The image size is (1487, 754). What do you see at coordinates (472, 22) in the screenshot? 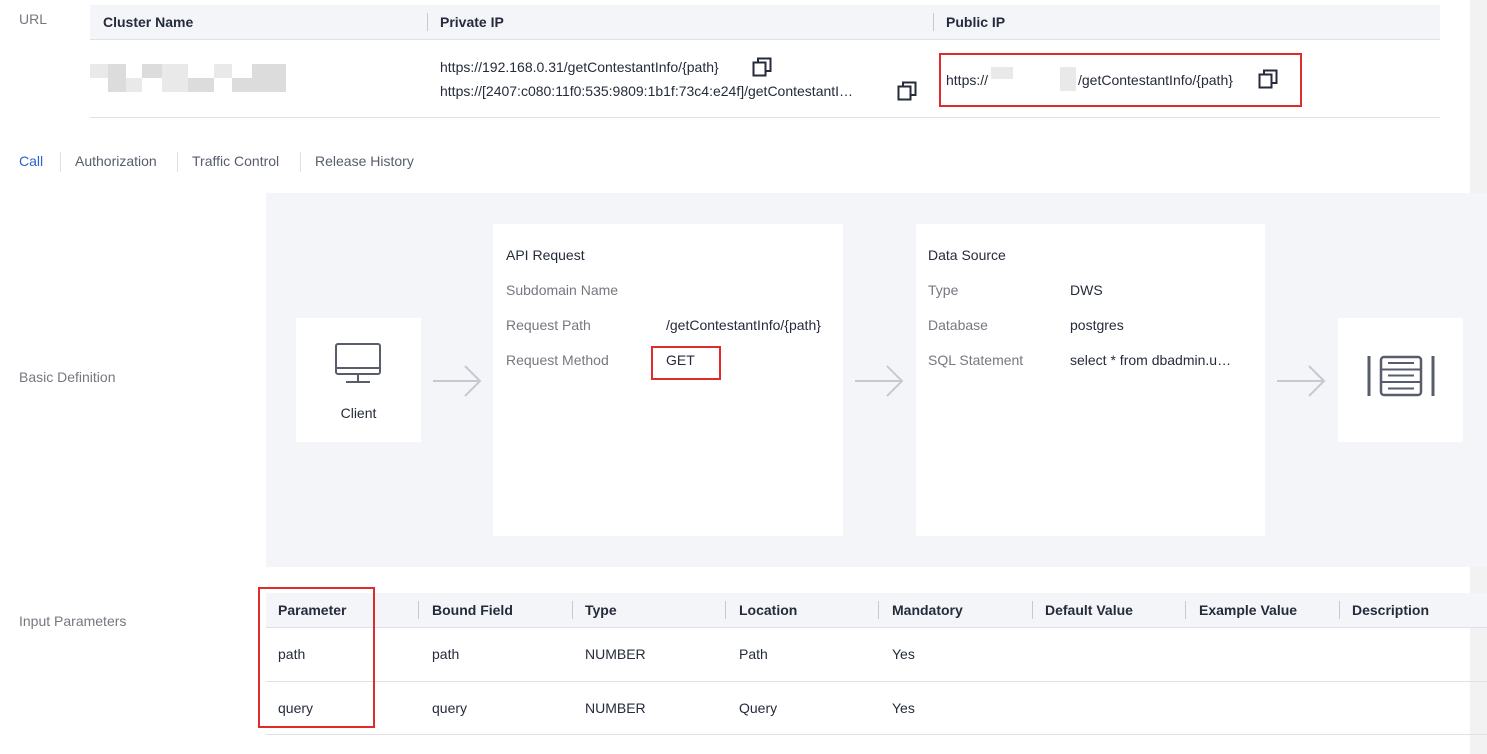
I see `header-private-ip: Private IP` at bounding box center [472, 22].